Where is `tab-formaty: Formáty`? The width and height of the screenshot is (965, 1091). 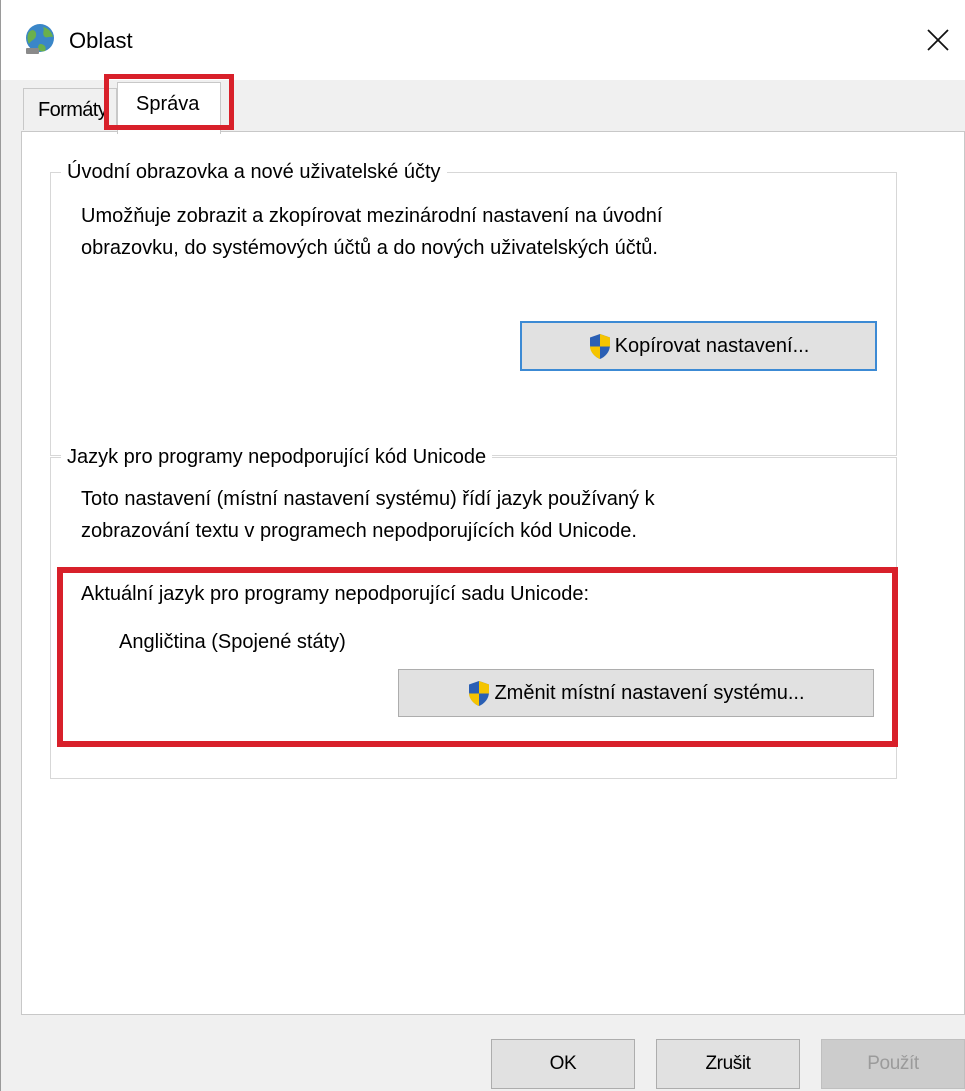 tab-formaty: Formáty is located at coordinates (70, 109).